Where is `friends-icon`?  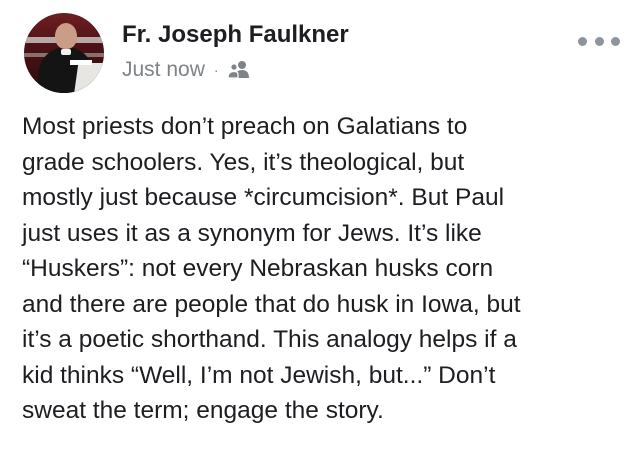 friends-icon is located at coordinates (238, 70).